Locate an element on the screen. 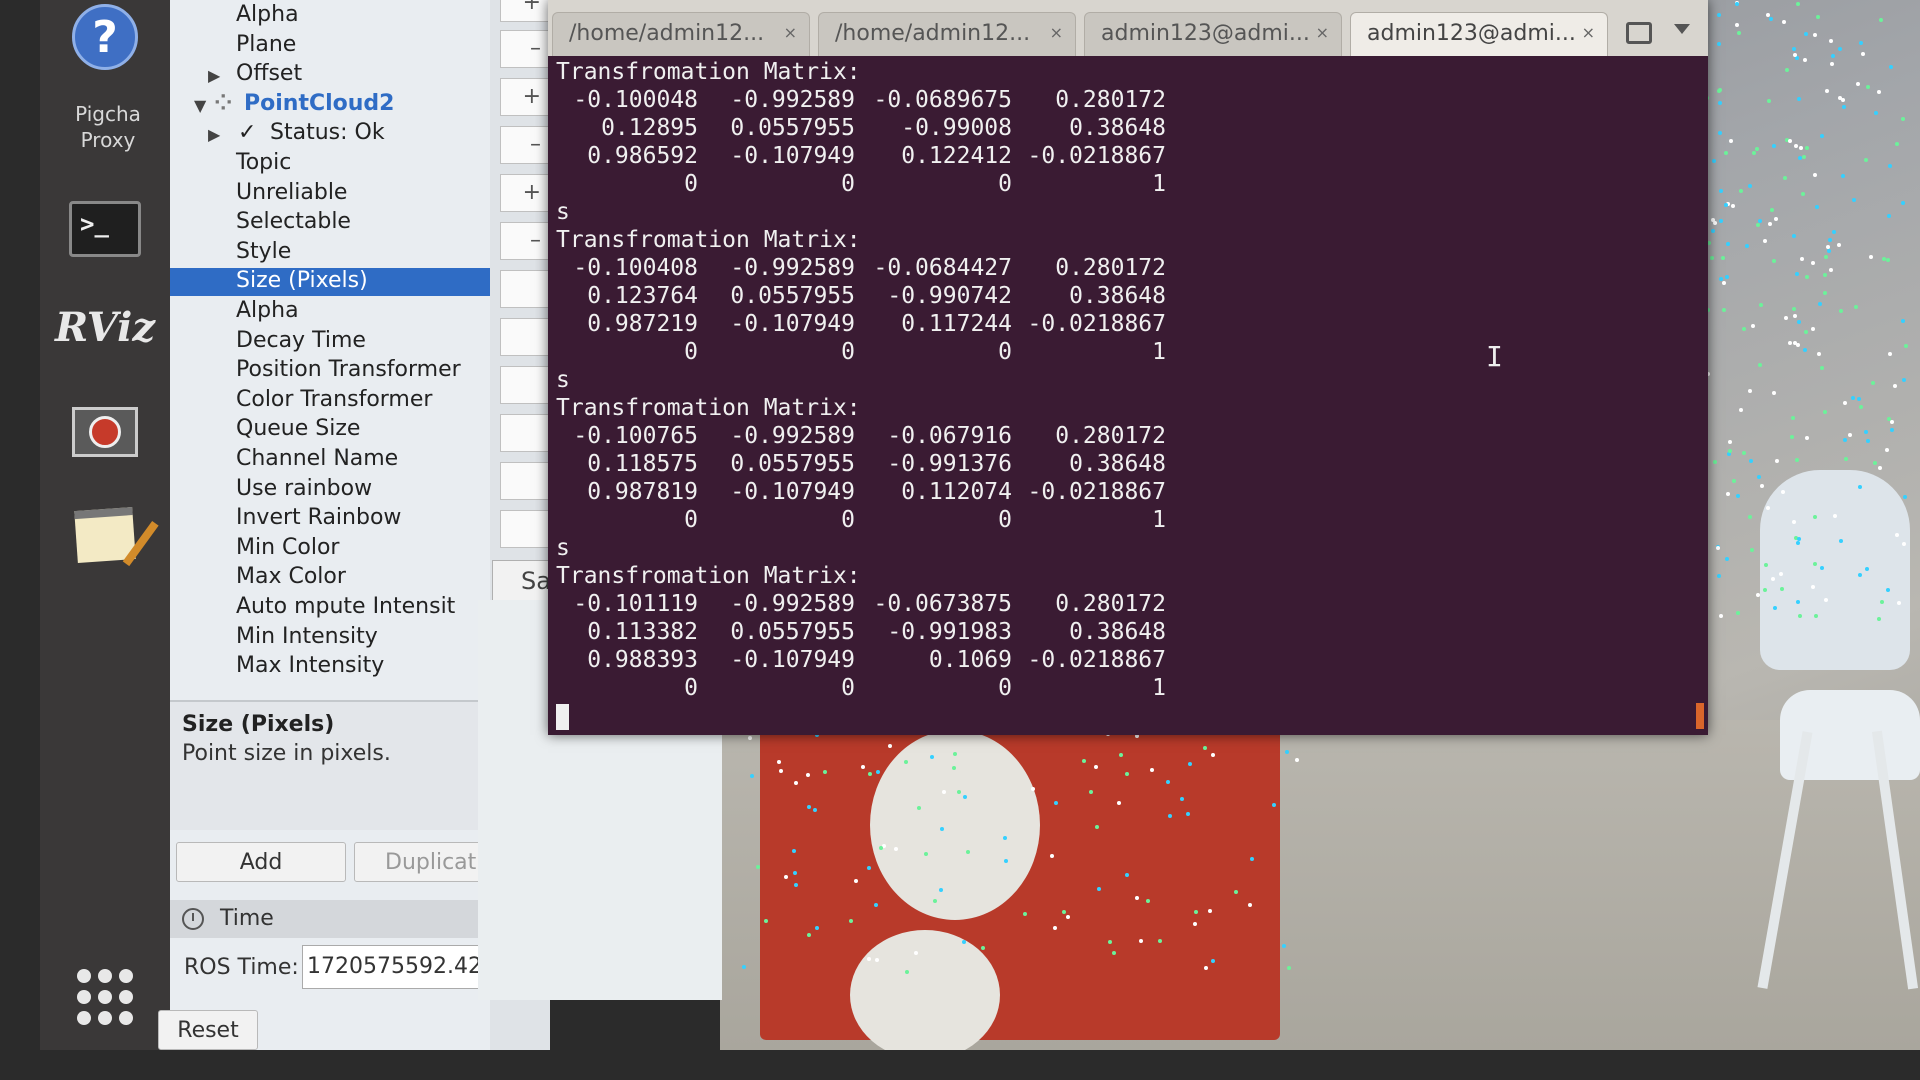 This screenshot has height=1080, width=1920. check-icon: ✓ is located at coordinates (247, 132).